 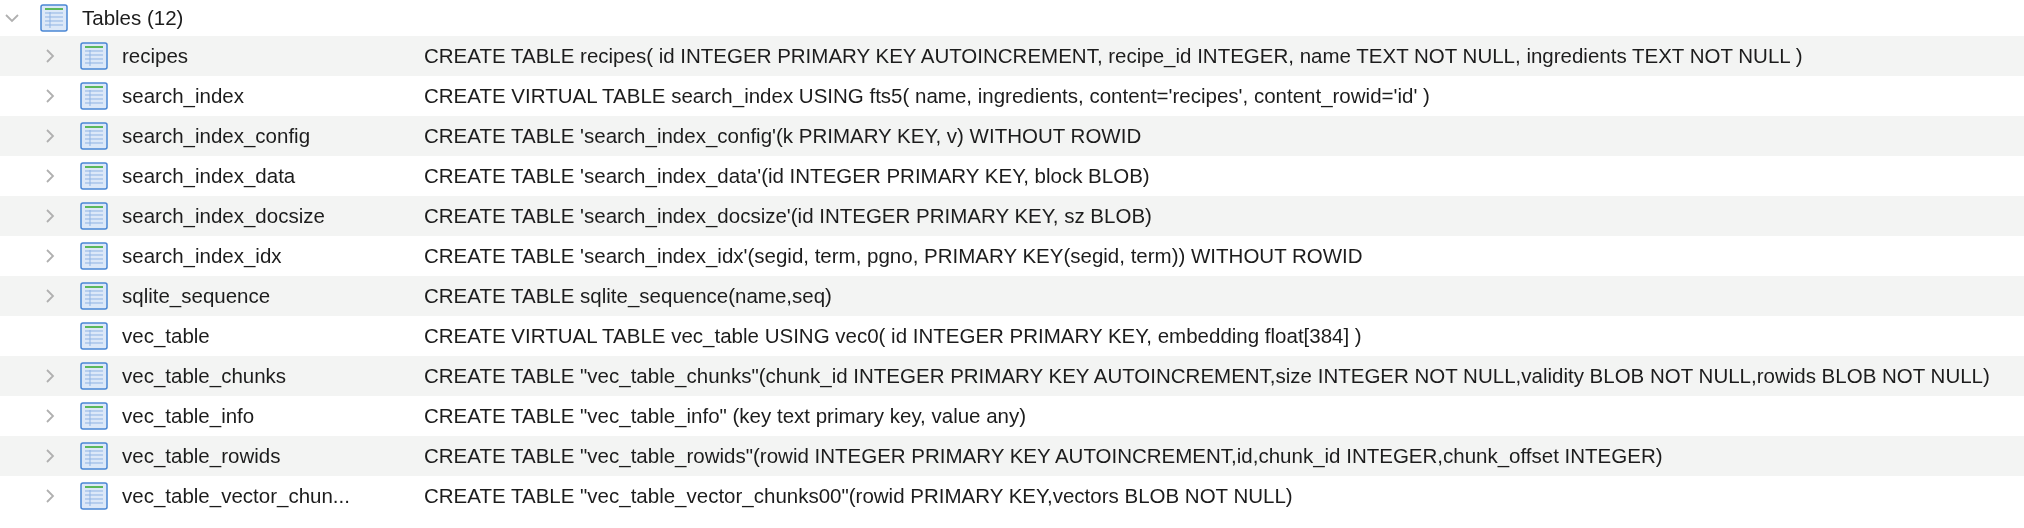 I want to click on create-statement: CREATE TABLE 'search_index_data'(id INTEGER PRIMARY KEY, block BLOB), so click(x=787, y=176).